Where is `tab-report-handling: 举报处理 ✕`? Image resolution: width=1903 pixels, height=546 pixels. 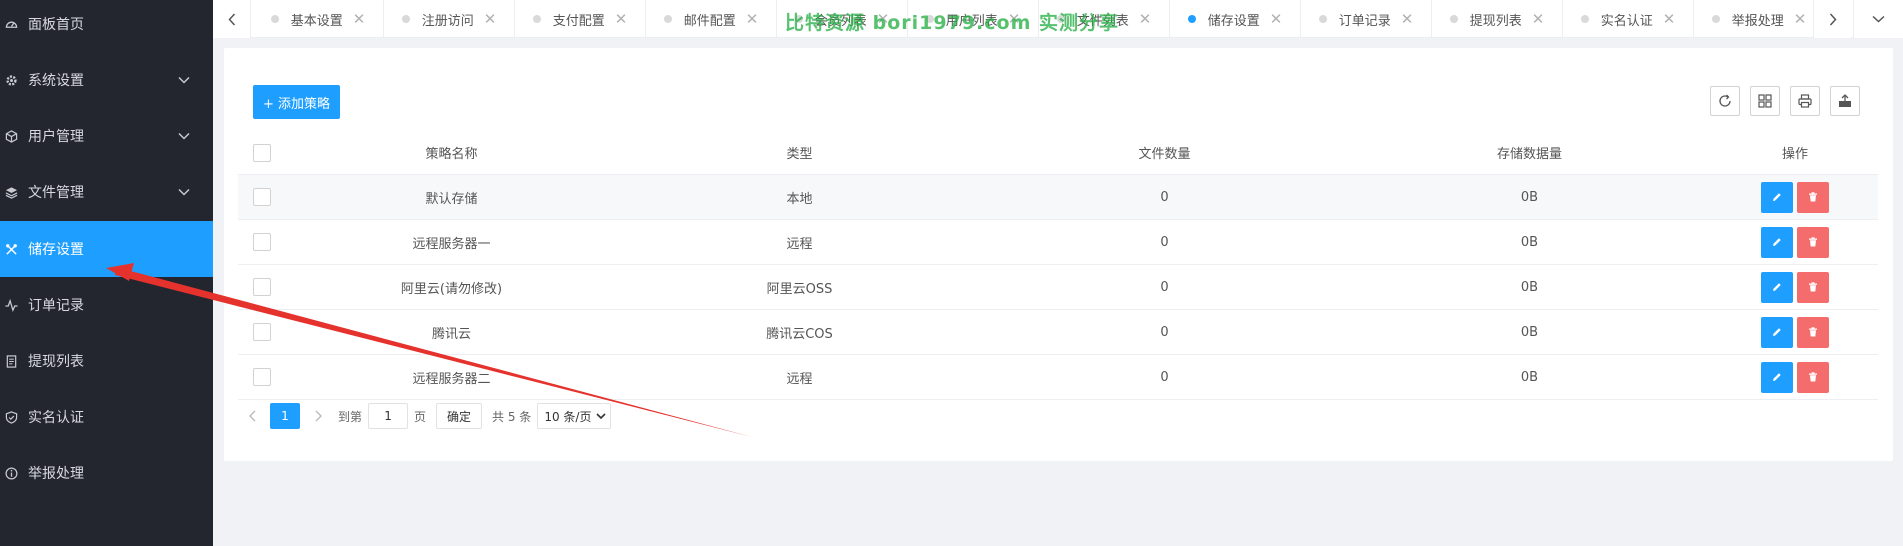 tab-report-handling: 举报处理 ✕ is located at coordinates (1751, 19).